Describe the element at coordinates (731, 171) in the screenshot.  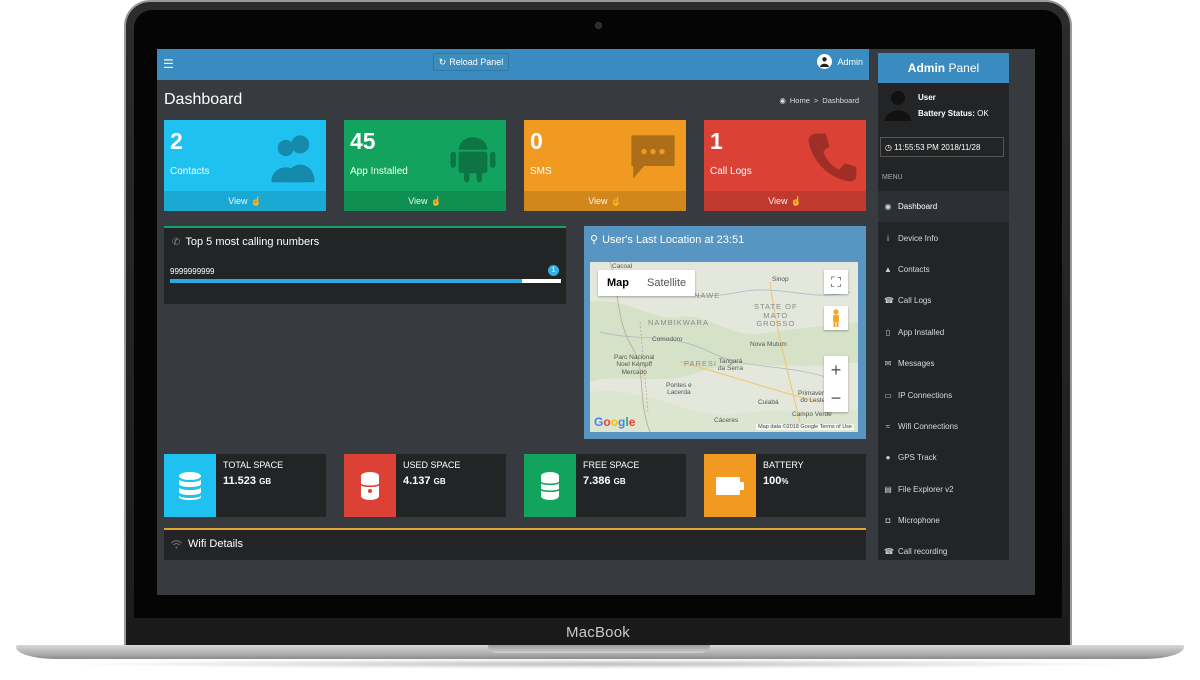
I see `stat-label: Call Logs` at that location.